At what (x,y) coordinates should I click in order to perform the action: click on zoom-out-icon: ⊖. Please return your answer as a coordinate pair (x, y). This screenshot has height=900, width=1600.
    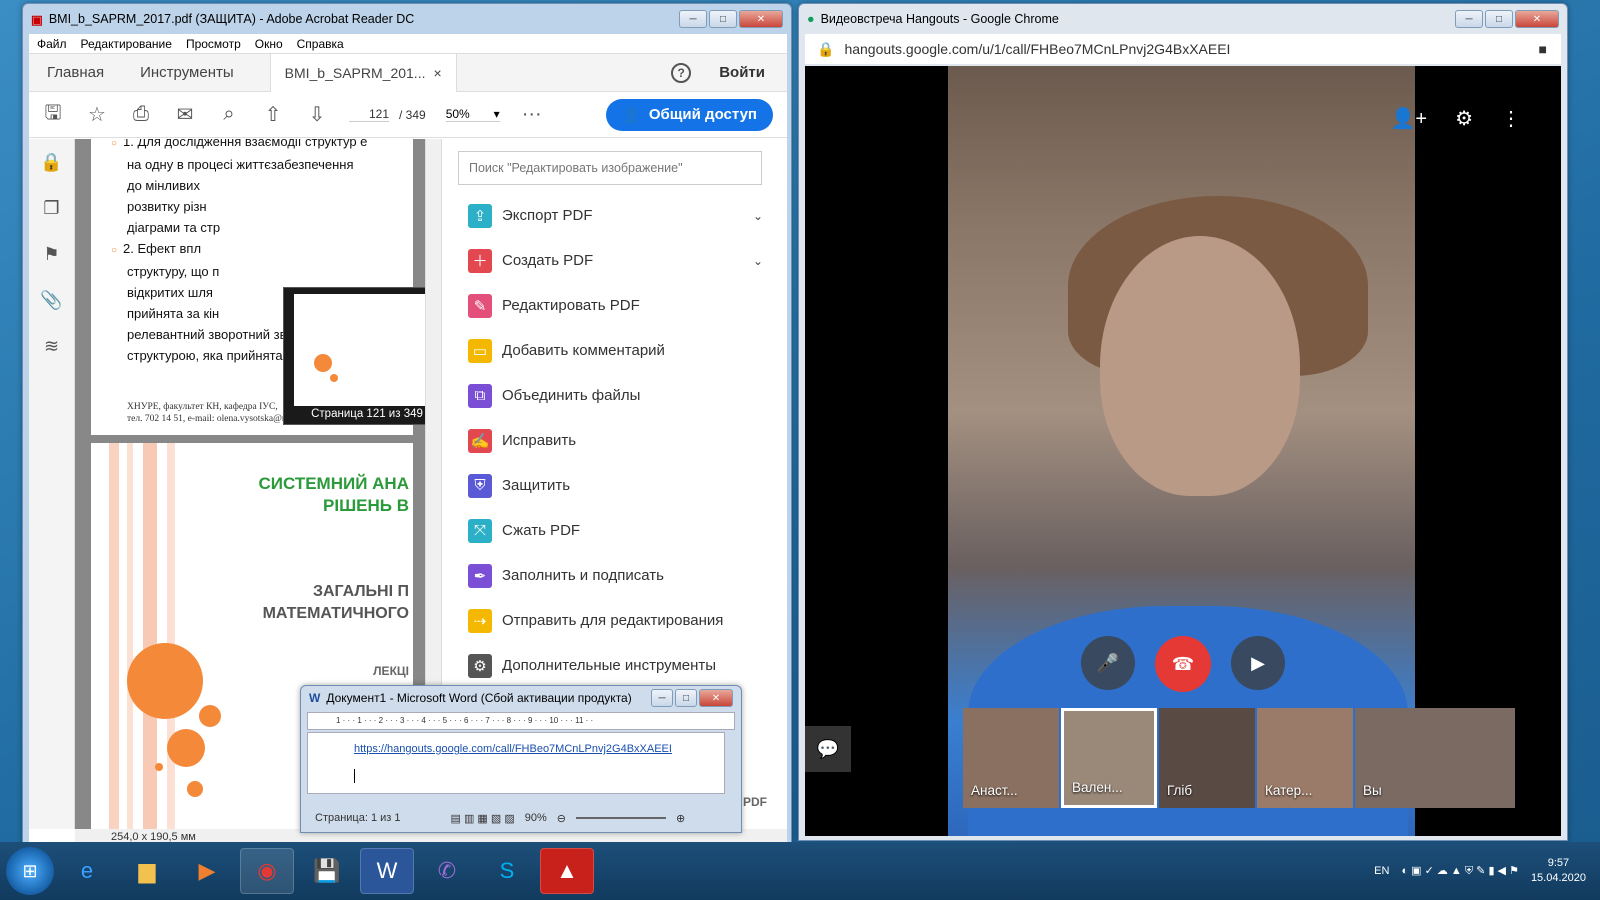
    Looking at the image, I should click on (561, 818).